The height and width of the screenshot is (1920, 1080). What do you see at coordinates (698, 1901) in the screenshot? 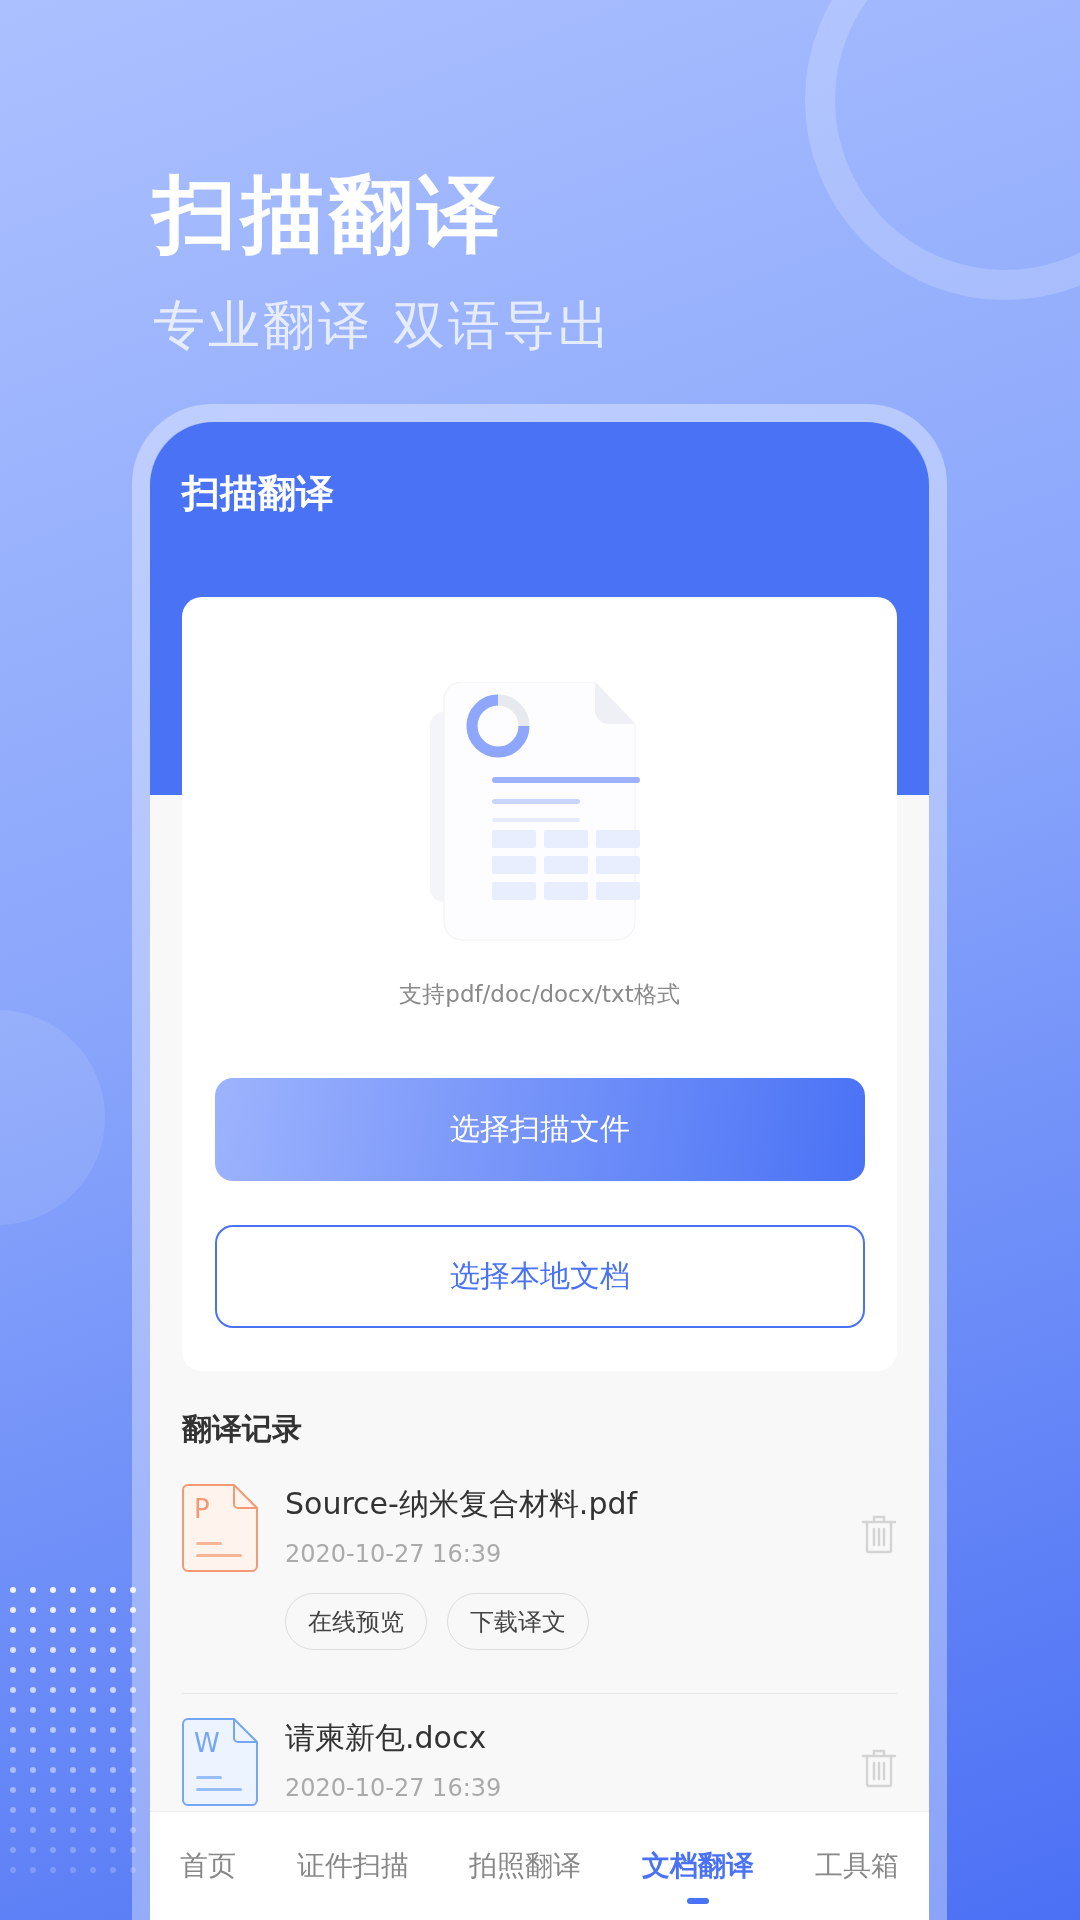
I see `tab-indicator` at bounding box center [698, 1901].